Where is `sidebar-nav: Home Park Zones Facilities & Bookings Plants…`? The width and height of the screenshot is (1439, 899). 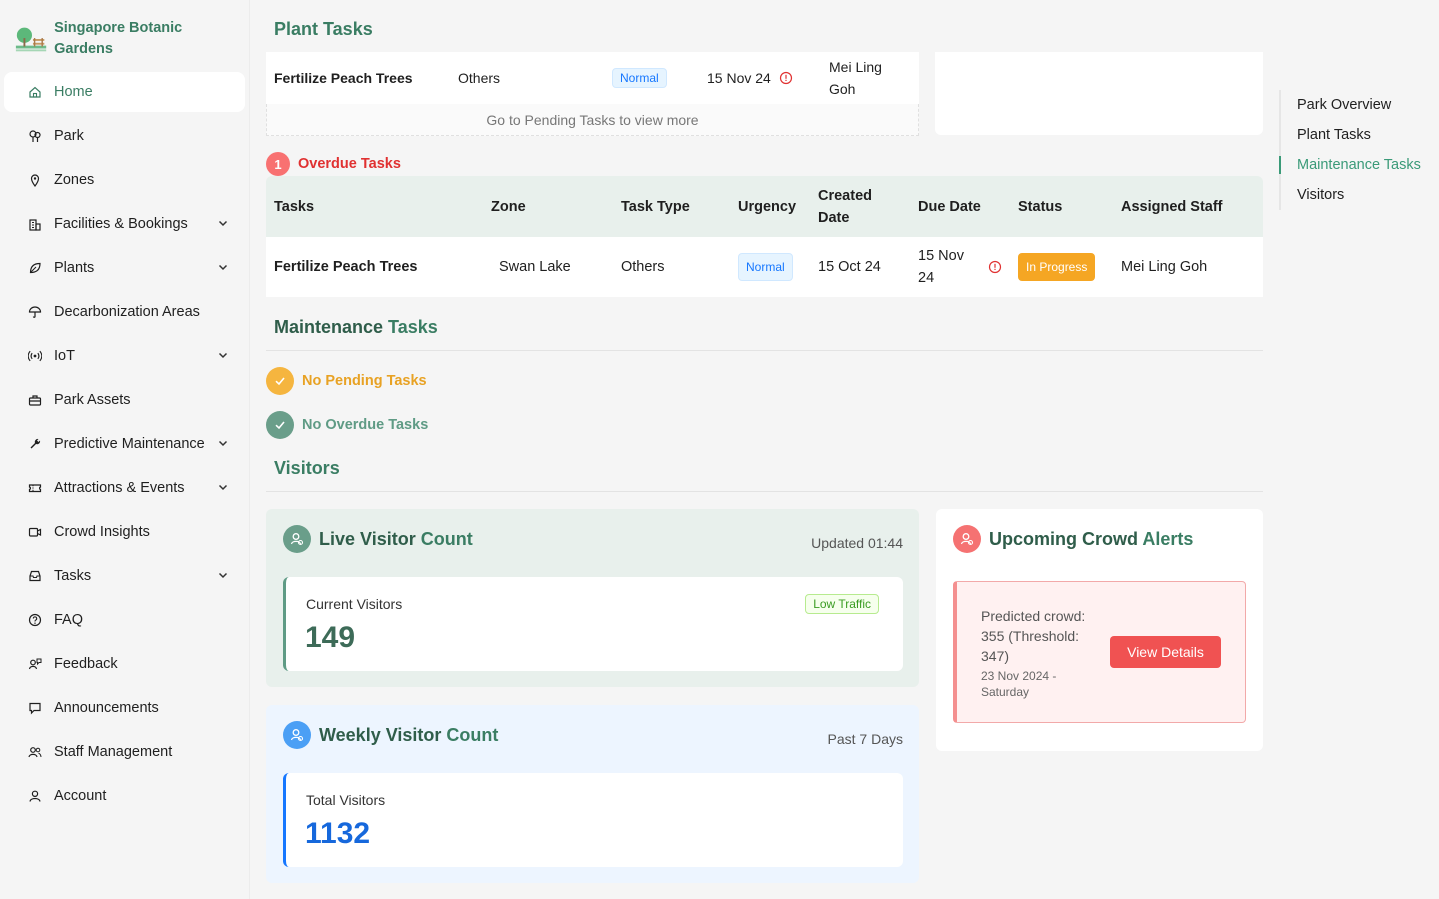
sidebar-nav: Home Park Zones Facilities & Bookings Plants… is located at coordinates (124, 444).